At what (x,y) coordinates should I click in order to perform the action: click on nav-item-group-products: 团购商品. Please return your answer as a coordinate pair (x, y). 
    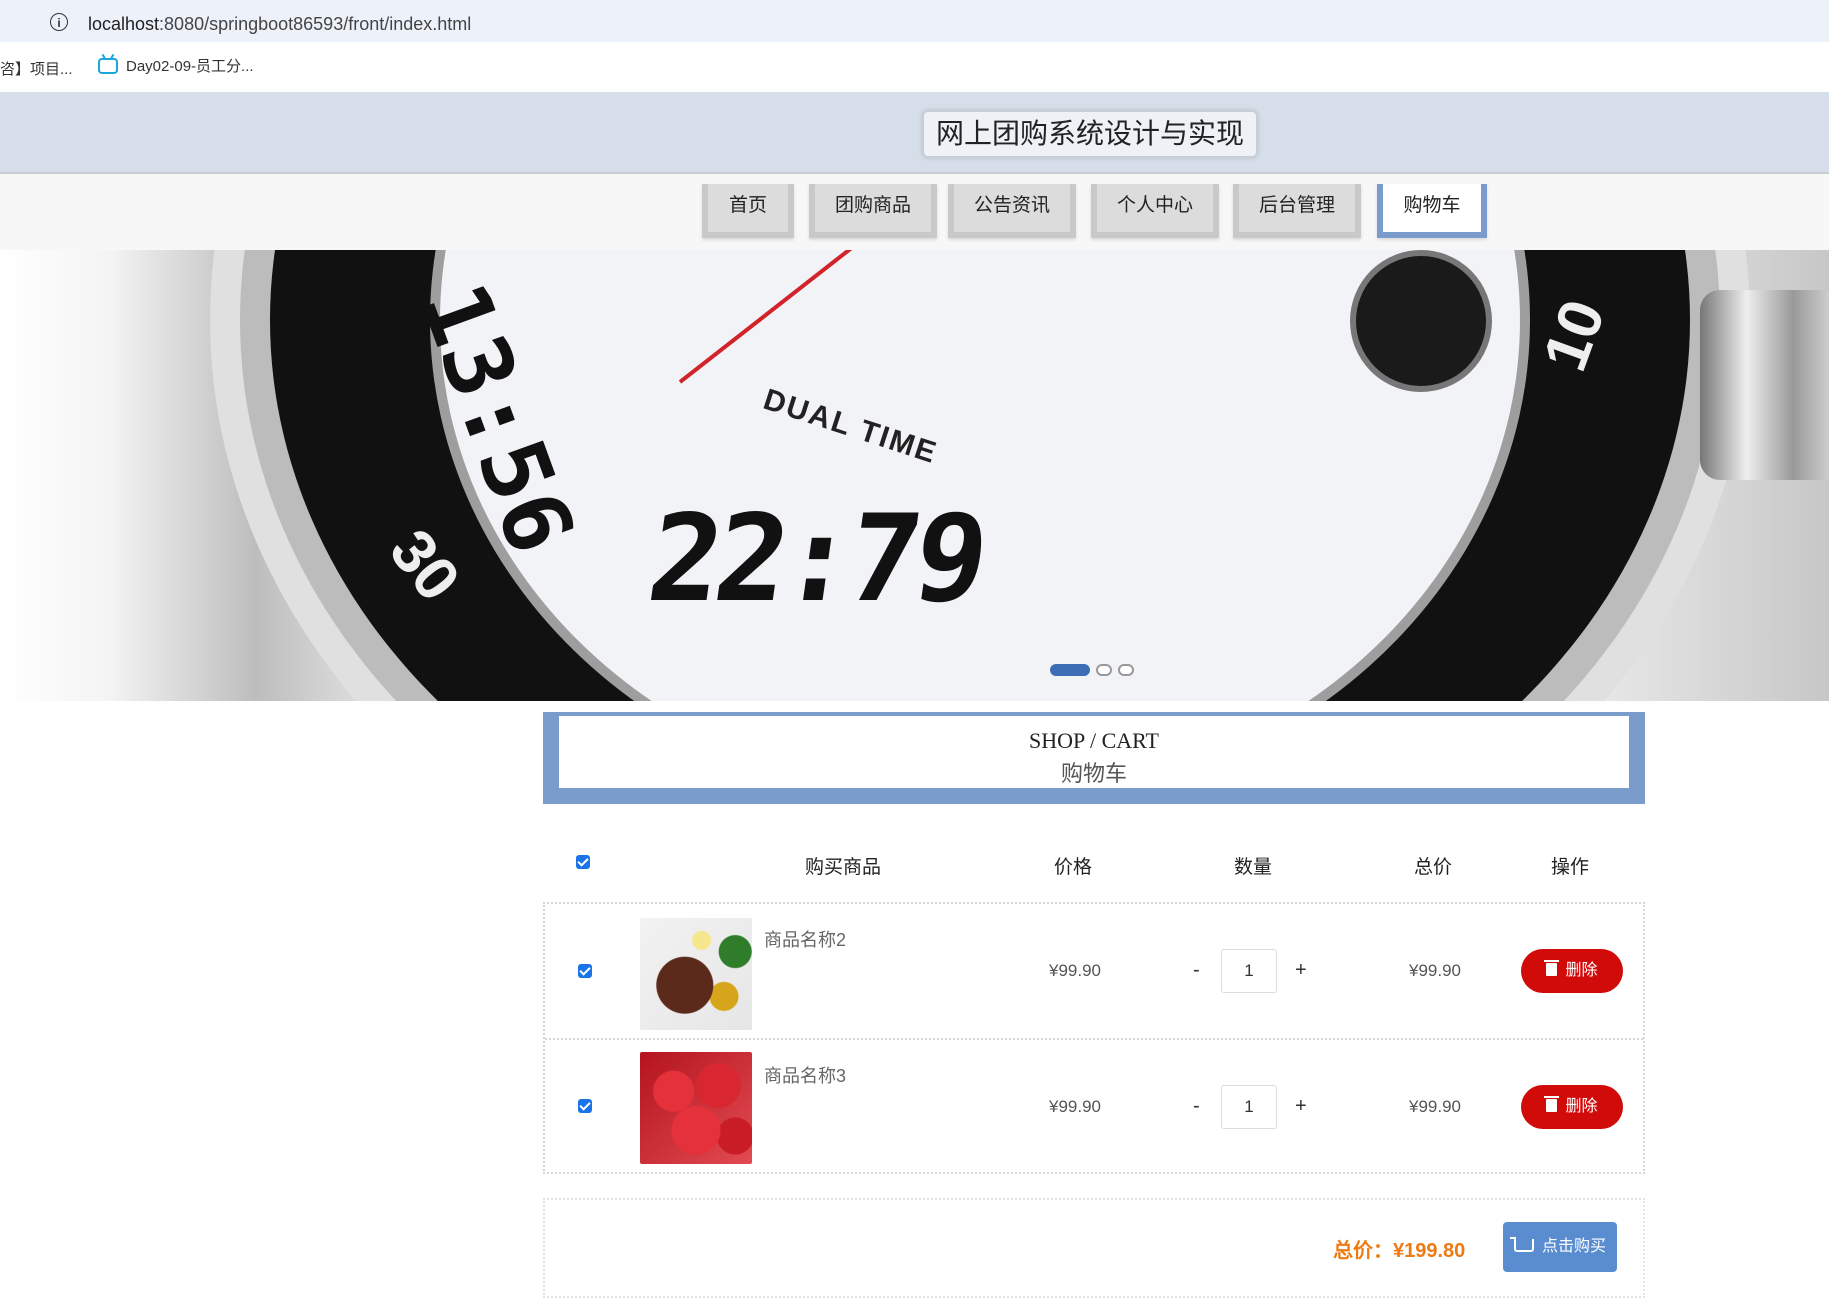
    Looking at the image, I should click on (873, 211).